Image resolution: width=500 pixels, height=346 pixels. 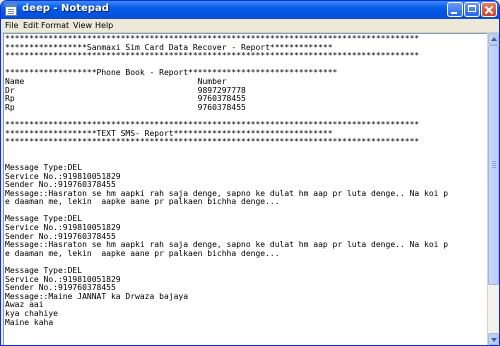 I want to click on text-line: Maine kaha, so click(x=29, y=322).